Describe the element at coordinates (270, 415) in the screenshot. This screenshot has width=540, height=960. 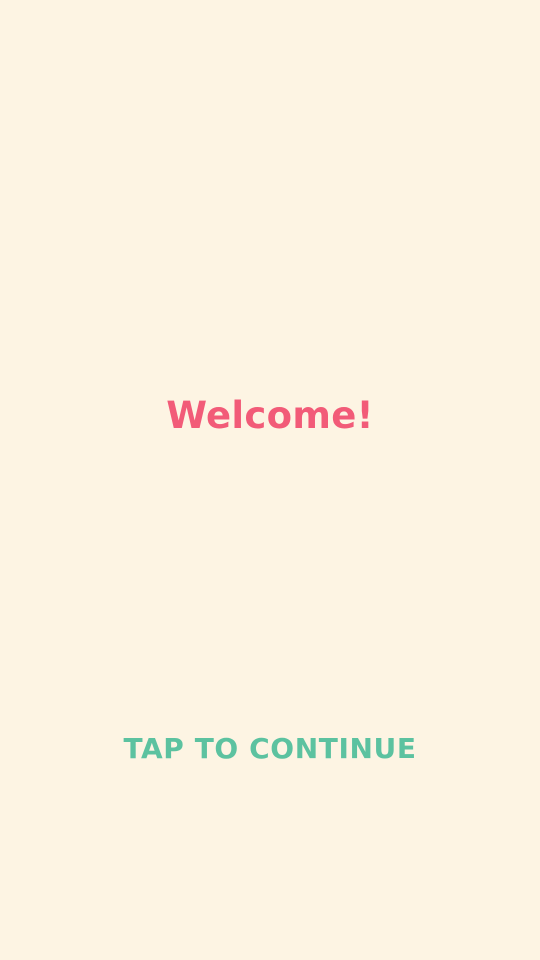
I see `welcome-title: Welcome!` at that location.